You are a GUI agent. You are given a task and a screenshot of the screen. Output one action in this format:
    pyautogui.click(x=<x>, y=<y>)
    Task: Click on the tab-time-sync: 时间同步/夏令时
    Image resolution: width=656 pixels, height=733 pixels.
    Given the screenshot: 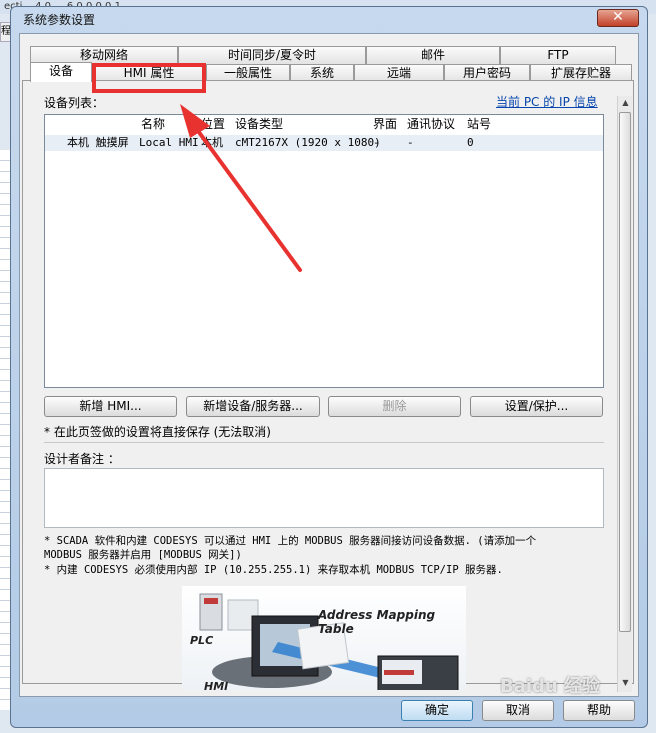 What is the action you would take?
    pyautogui.click(x=272, y=55)
    